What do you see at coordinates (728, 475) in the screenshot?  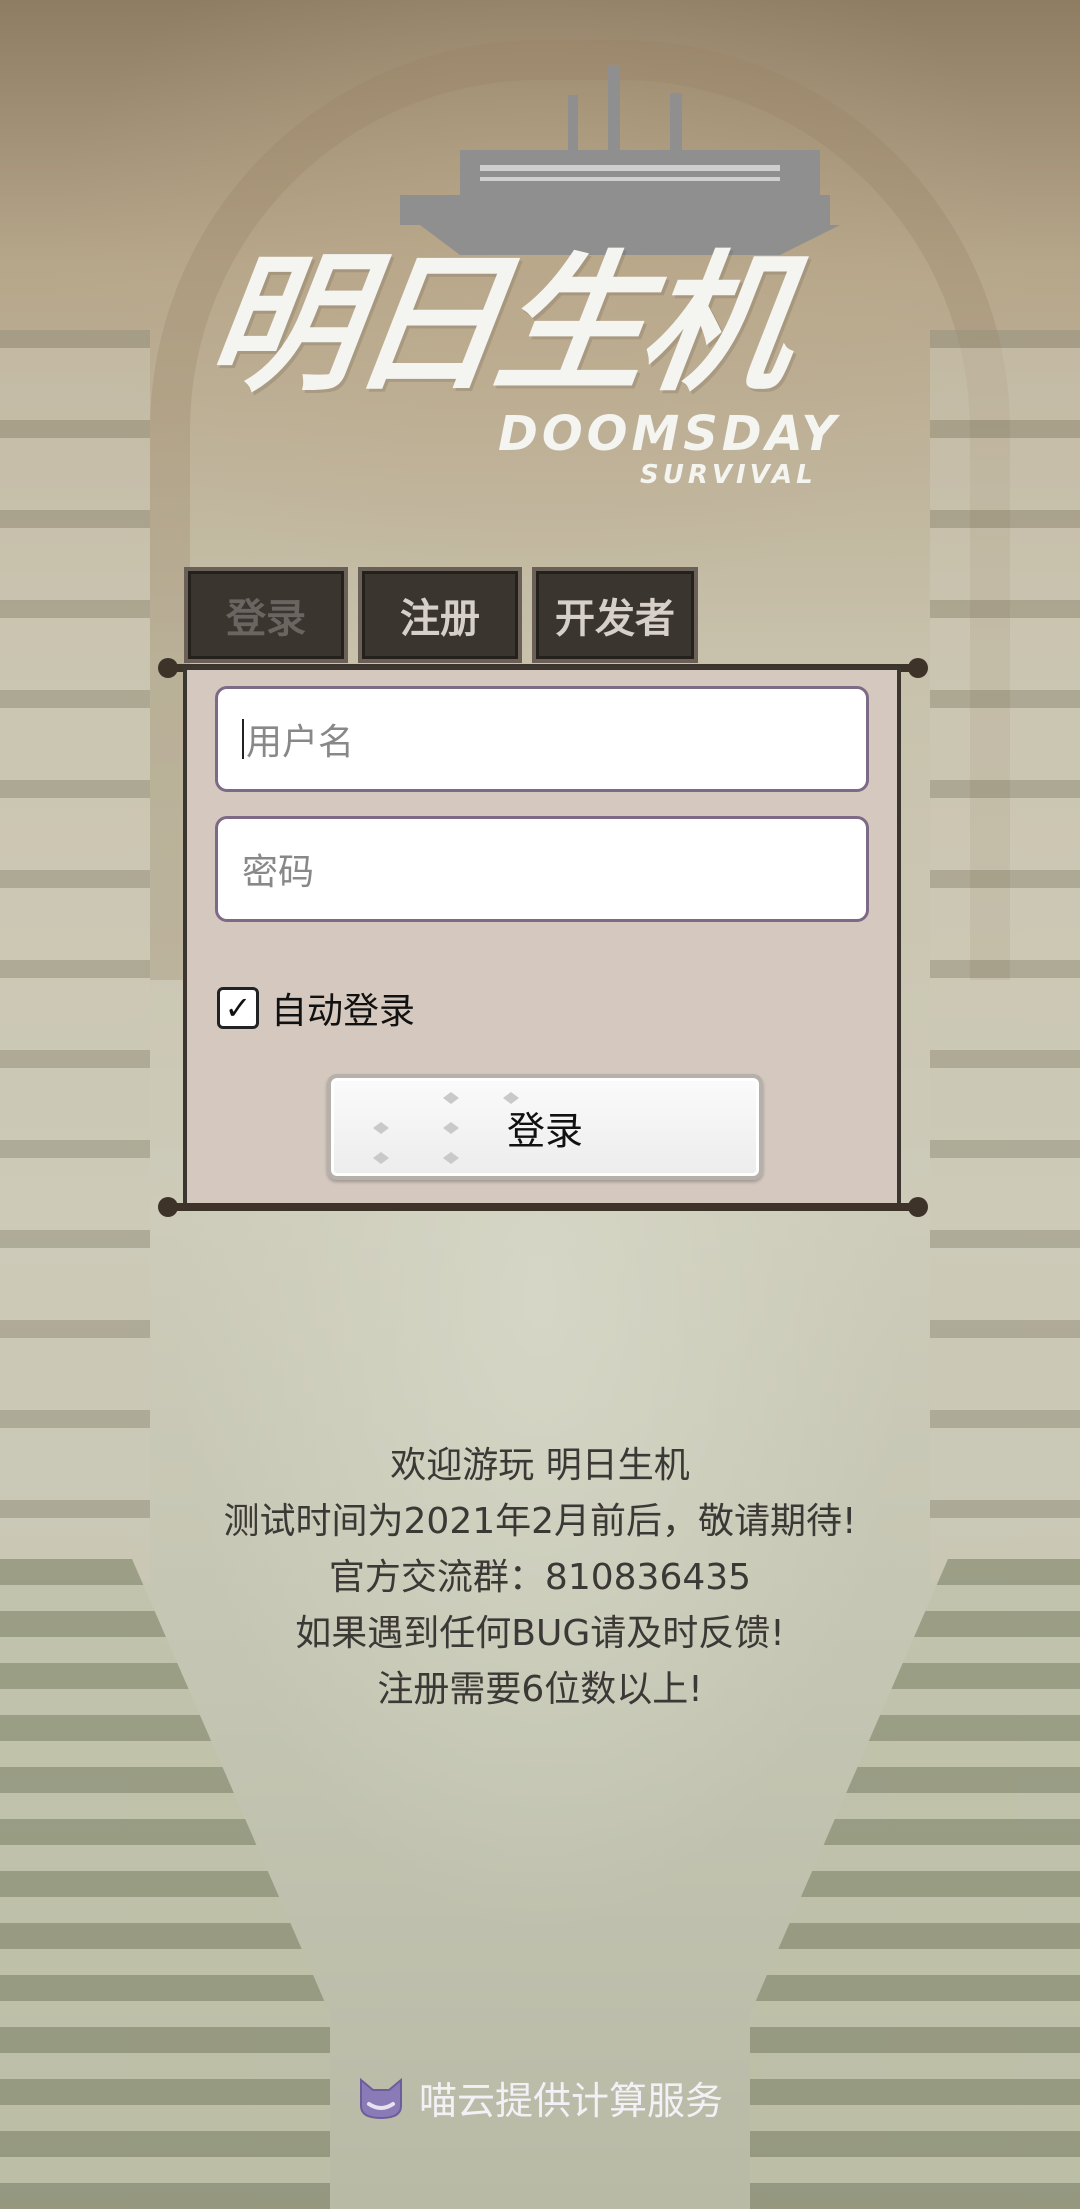 I see `logo-subtitle-2: SURVIVAL` at bounding box center [728, 475].